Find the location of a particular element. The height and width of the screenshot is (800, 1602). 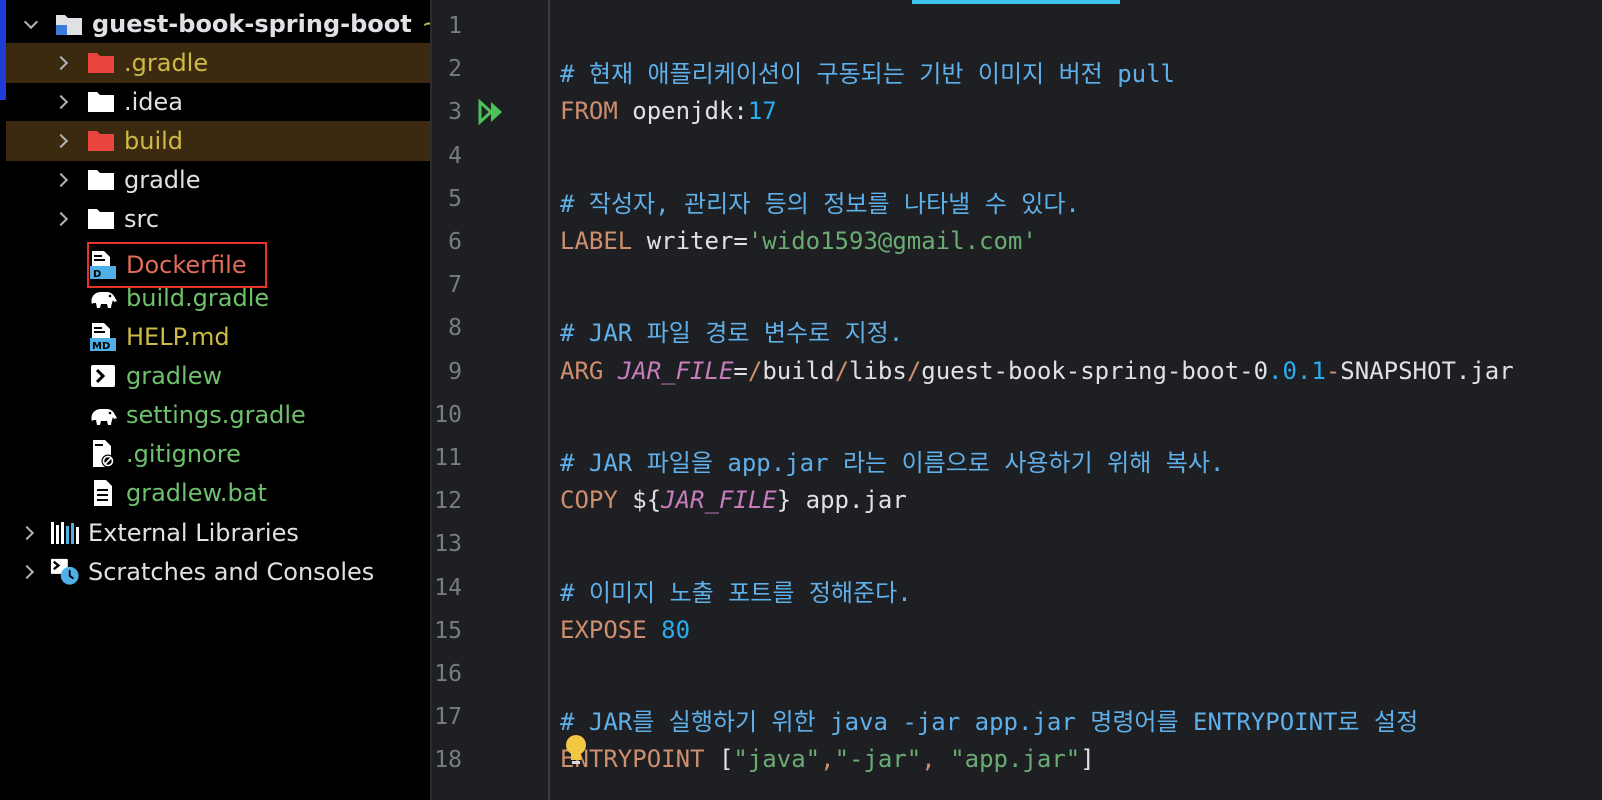

selection-highlight-box is located at coordinates (177, 265).